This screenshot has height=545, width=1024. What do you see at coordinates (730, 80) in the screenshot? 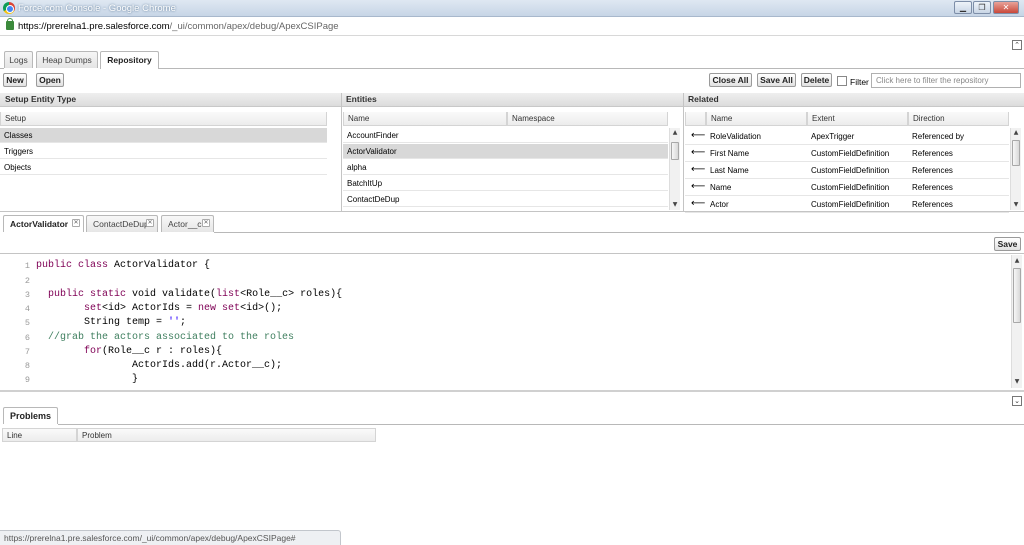
I see `close-all-button: Close All` at bounding box center [730, 80].